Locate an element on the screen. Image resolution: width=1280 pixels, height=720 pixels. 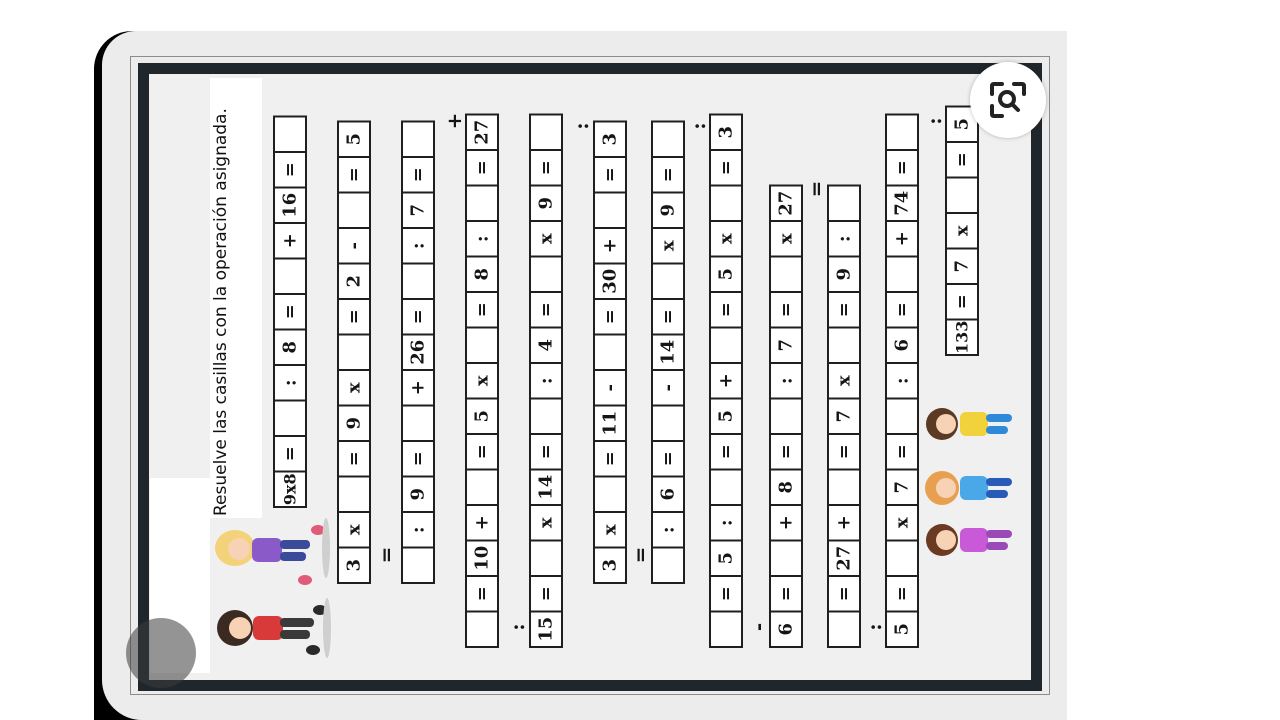
strip: : 6 = - 14 = x 9 = is located at coordinates (668, 352).